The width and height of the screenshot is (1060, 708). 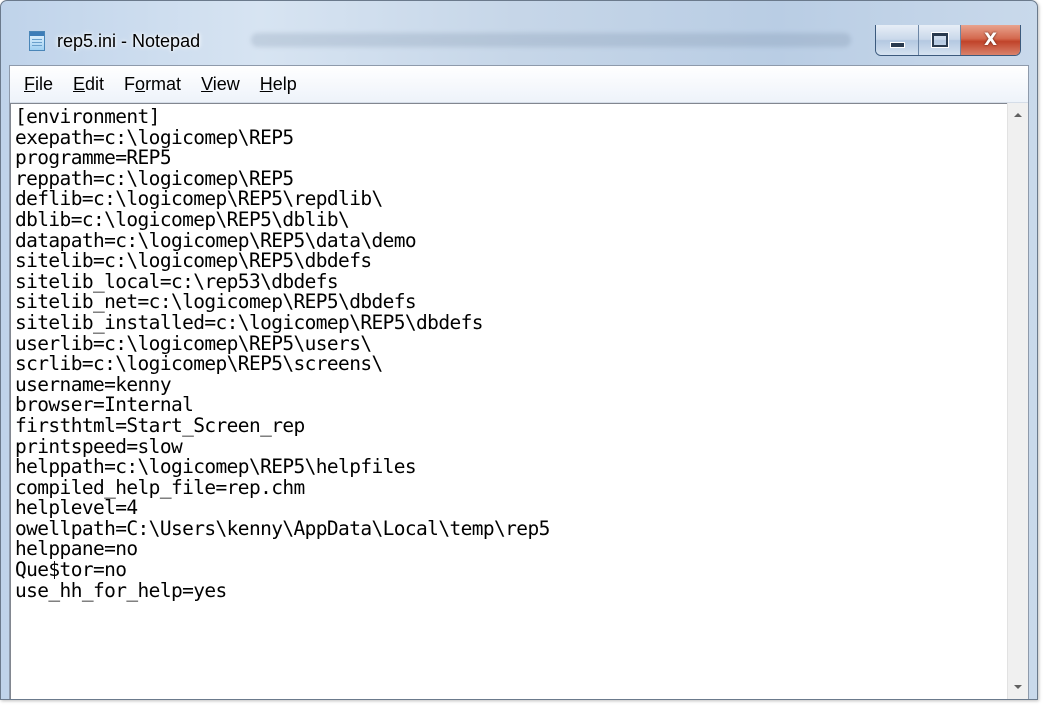 I want to click on caption-buttons: X, so click(x=948, y=40).